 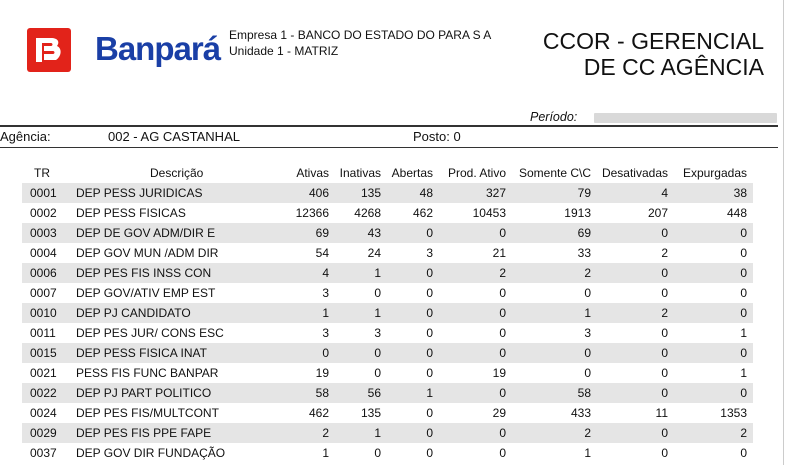 I want to click on cell-ativas: 58, so click(x=322, y=393).